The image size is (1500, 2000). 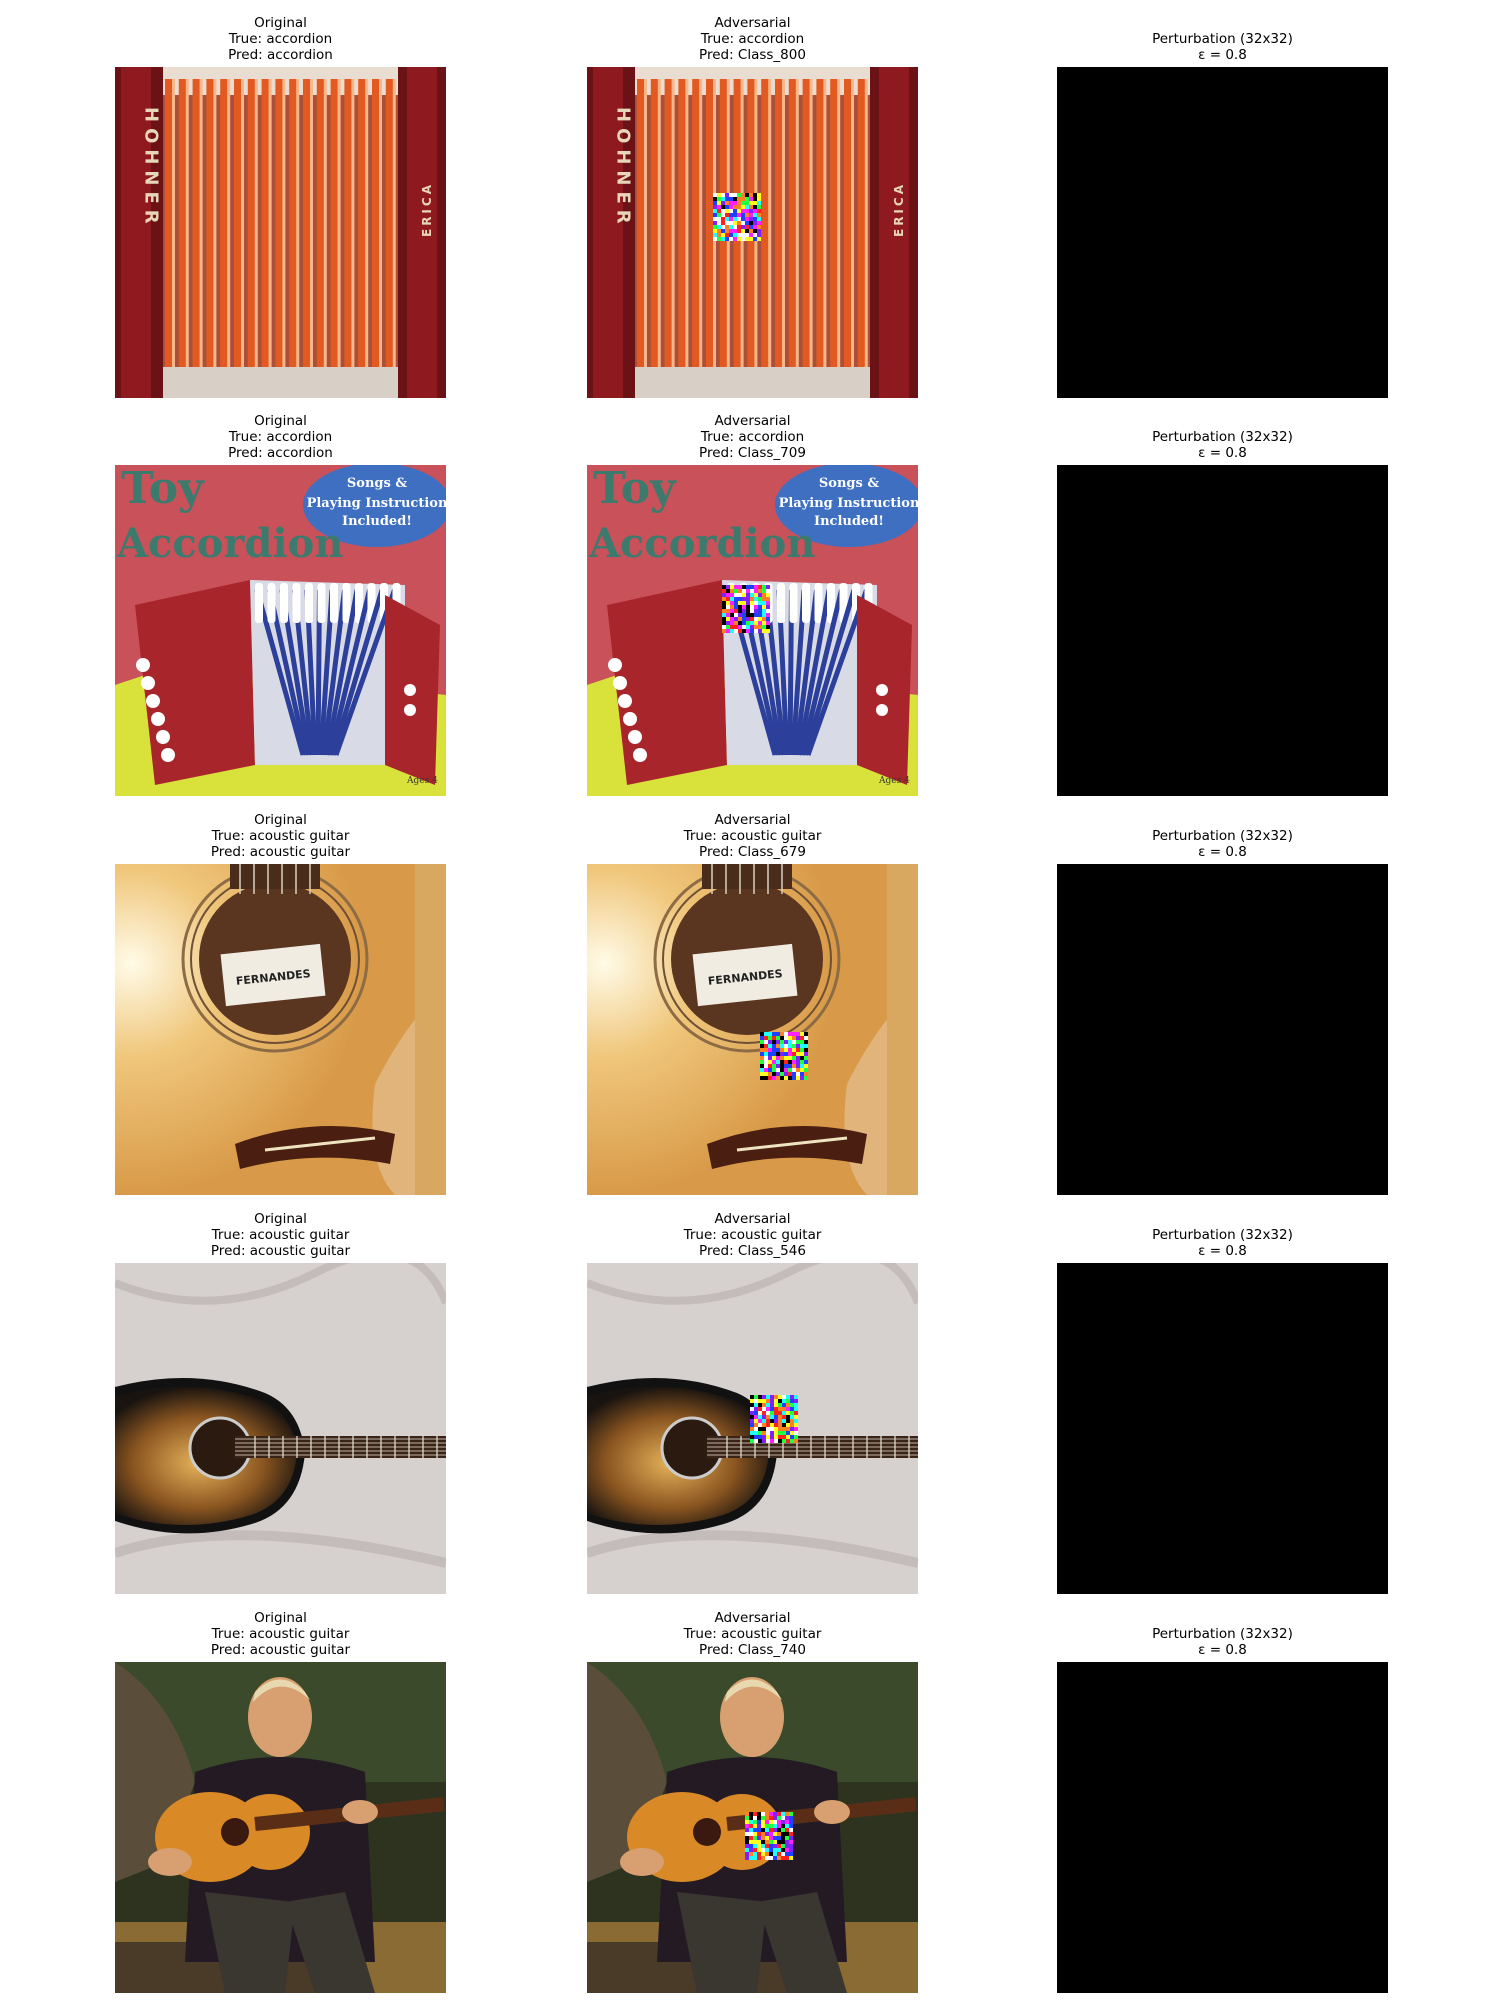 What do you see at coordinates (752, 55) in the screenshot?
I see `title-line: Pred: Class_800` at bounding box center [752, 55].